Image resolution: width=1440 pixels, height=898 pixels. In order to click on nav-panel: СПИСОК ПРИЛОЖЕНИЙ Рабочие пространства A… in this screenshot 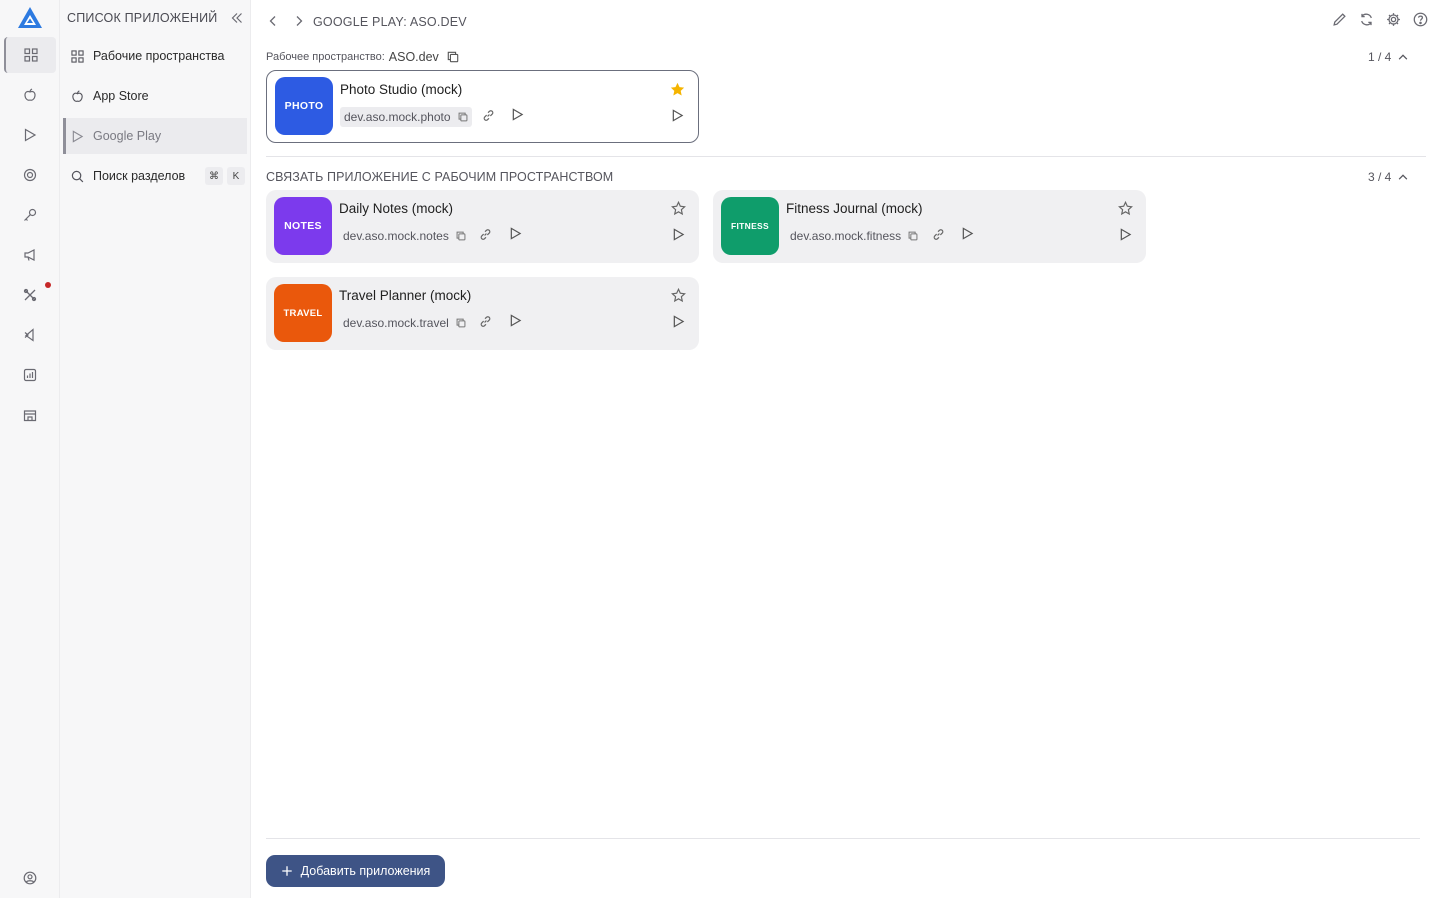, I will do `click(155, 449)`.